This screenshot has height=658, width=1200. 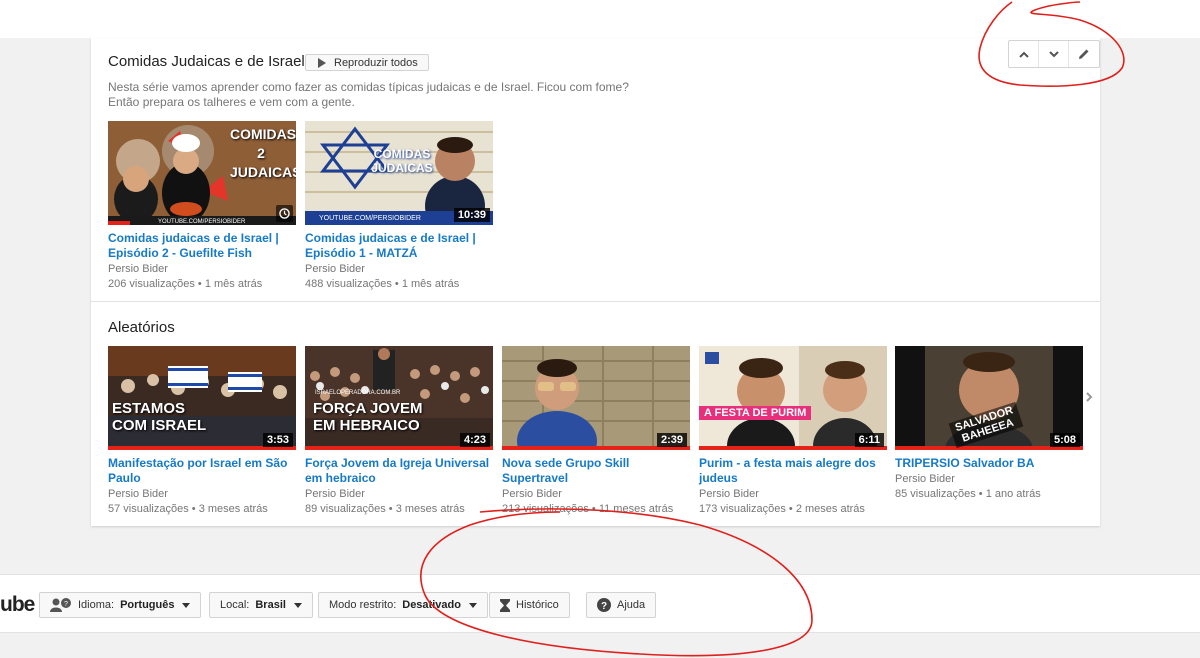 I want to click on video-meta: 89 visualizações • 3 meses atrás, so click(x=399, y=509).